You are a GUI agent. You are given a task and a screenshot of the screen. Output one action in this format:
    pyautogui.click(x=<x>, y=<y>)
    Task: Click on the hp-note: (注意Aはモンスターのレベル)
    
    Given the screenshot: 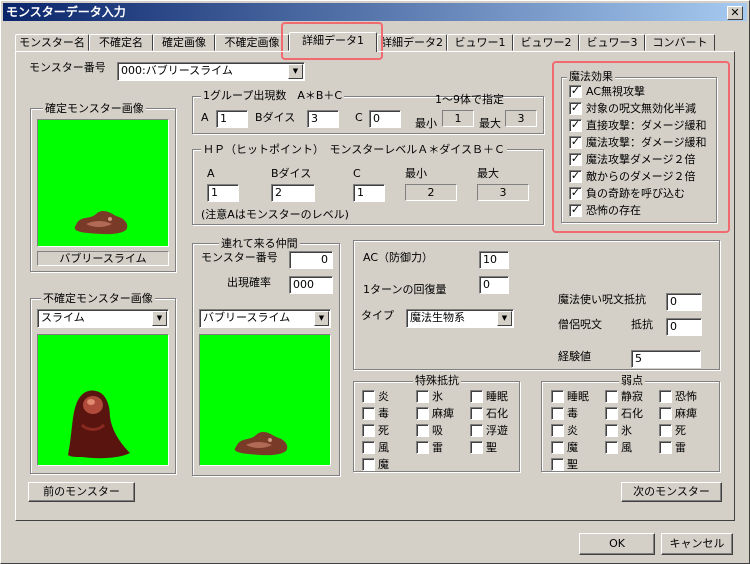 What is the action you would take?
    pyautogui.click(x=275, y=214)
    